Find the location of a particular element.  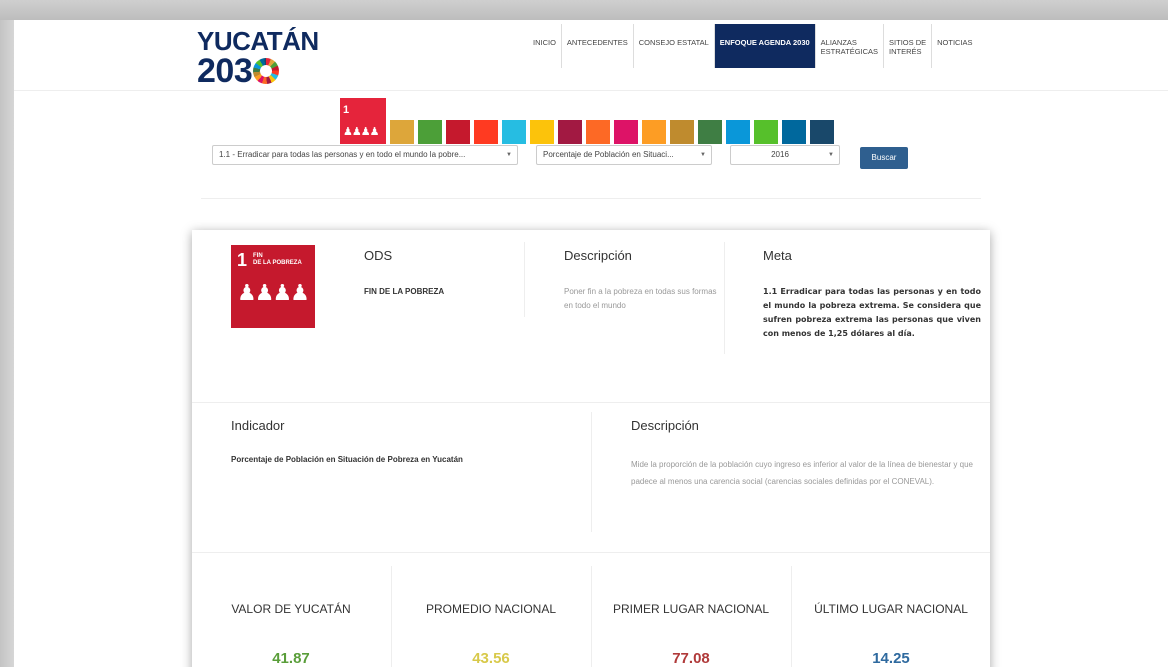

search-button: Buscar is located at coordinates (884, 158).